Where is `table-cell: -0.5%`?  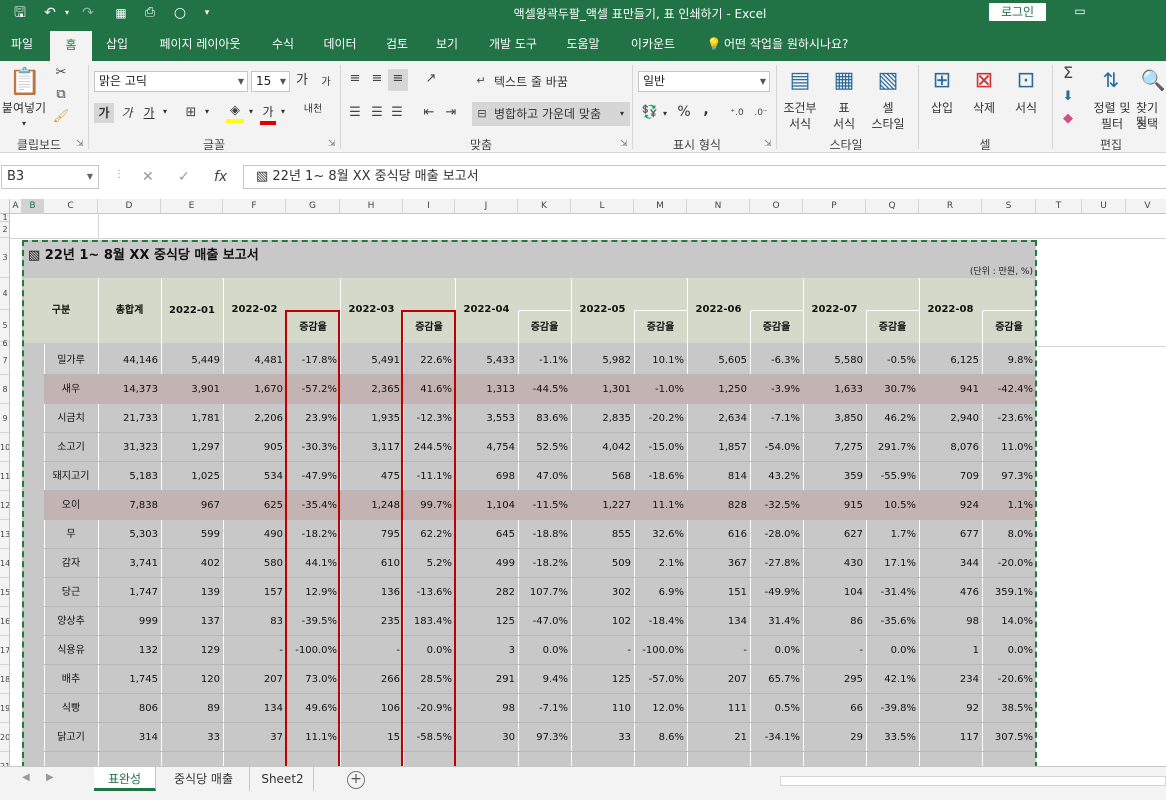 table-cell: -0.5% is located at coordinates (892, 360).